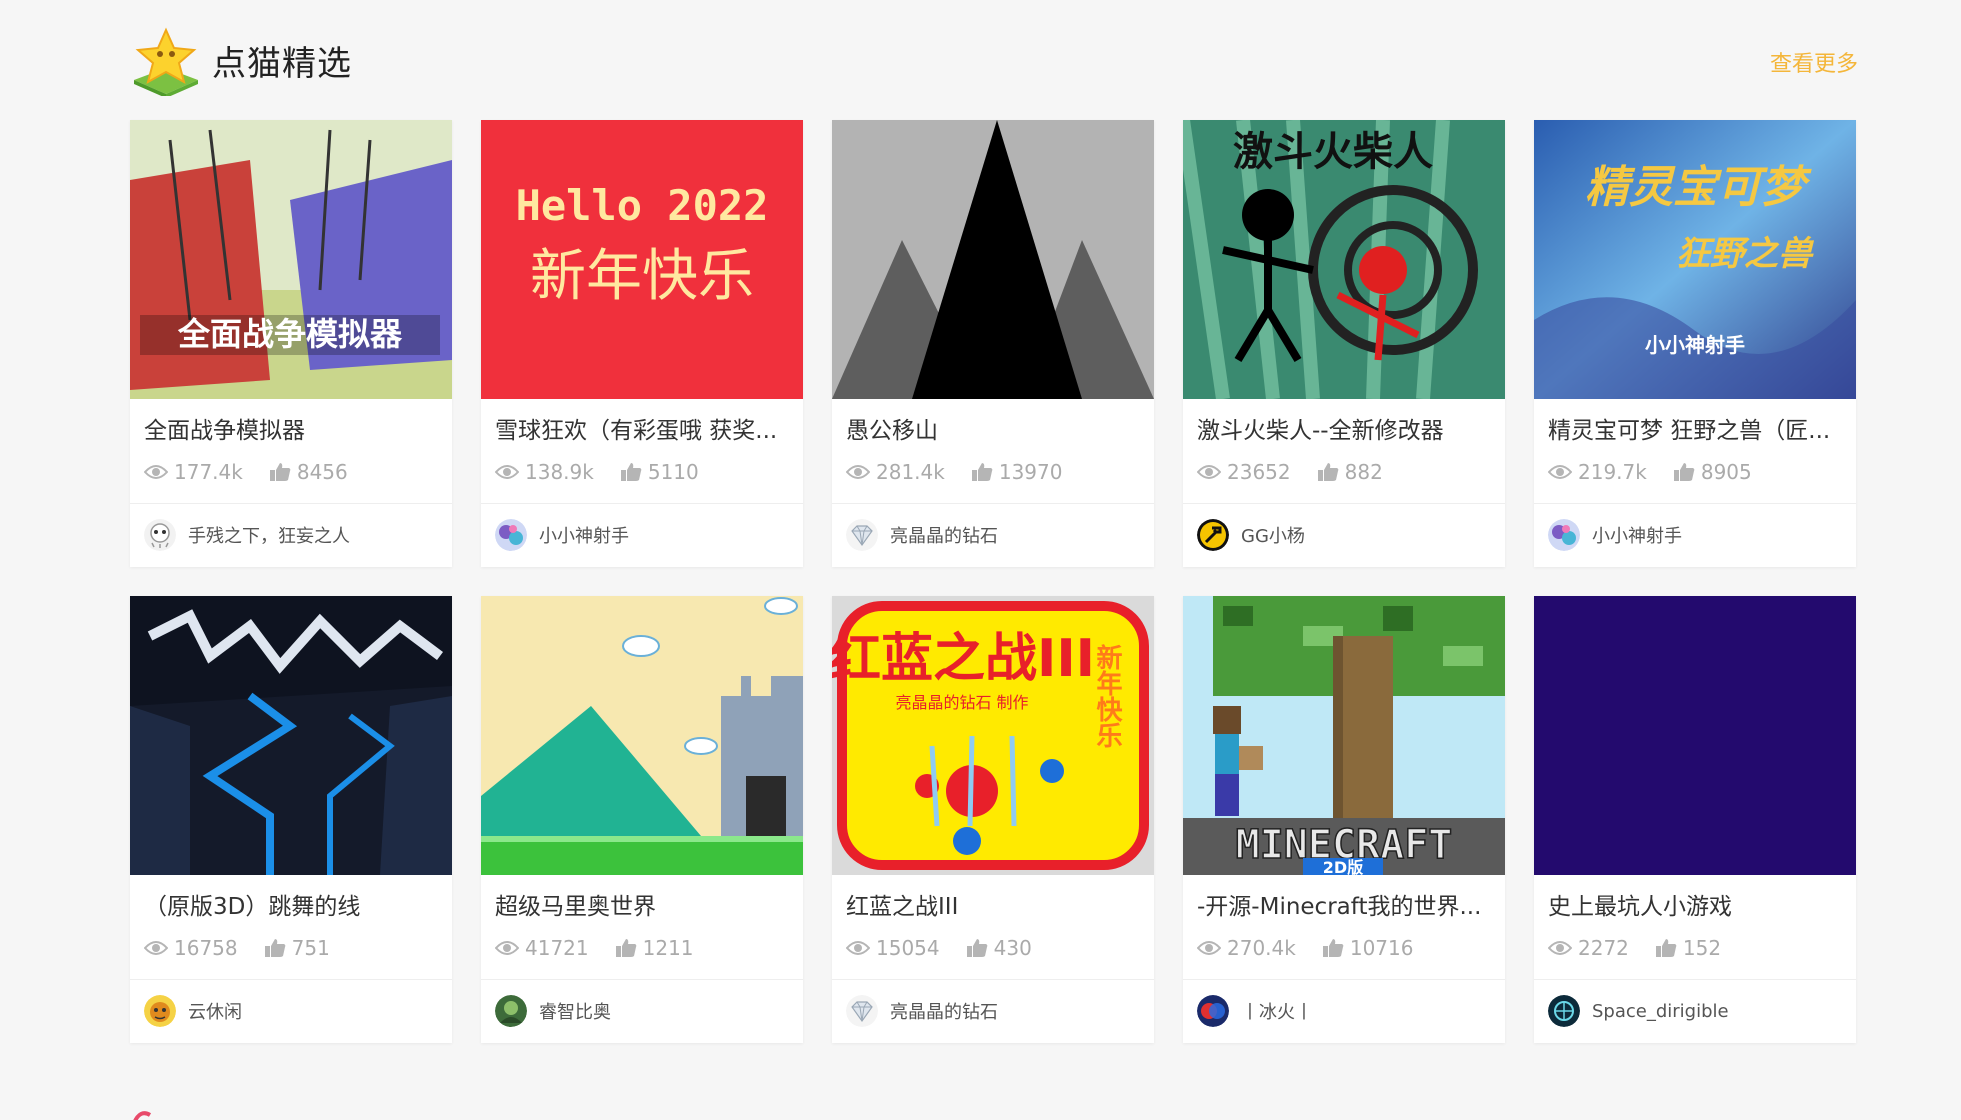  I want to click on likes-stat: 8456, so click(308, 472).